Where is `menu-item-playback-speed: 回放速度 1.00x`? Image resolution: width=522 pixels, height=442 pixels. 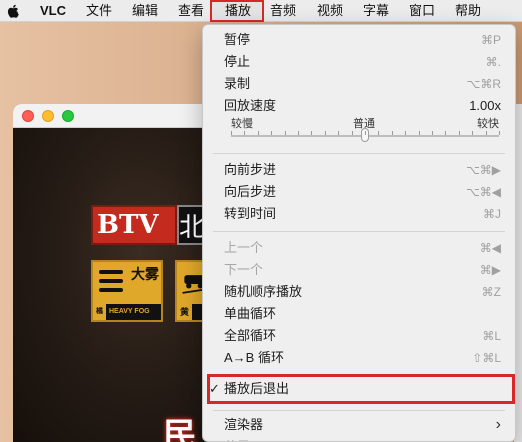
menu-item-playback-speed: 回放速度 1.00x is located at coordinates (359, 106).